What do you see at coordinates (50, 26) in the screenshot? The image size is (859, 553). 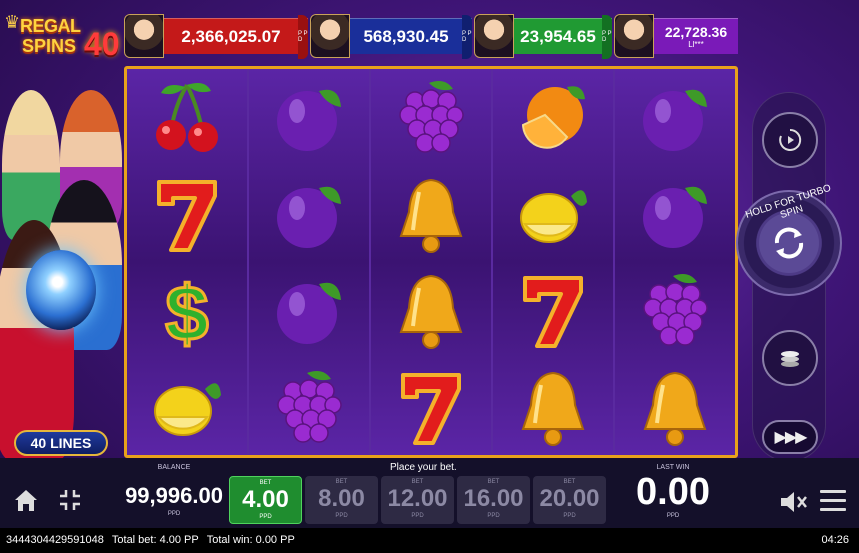 I see `logo-line1: REGAL` at bounding box center [50, 26].